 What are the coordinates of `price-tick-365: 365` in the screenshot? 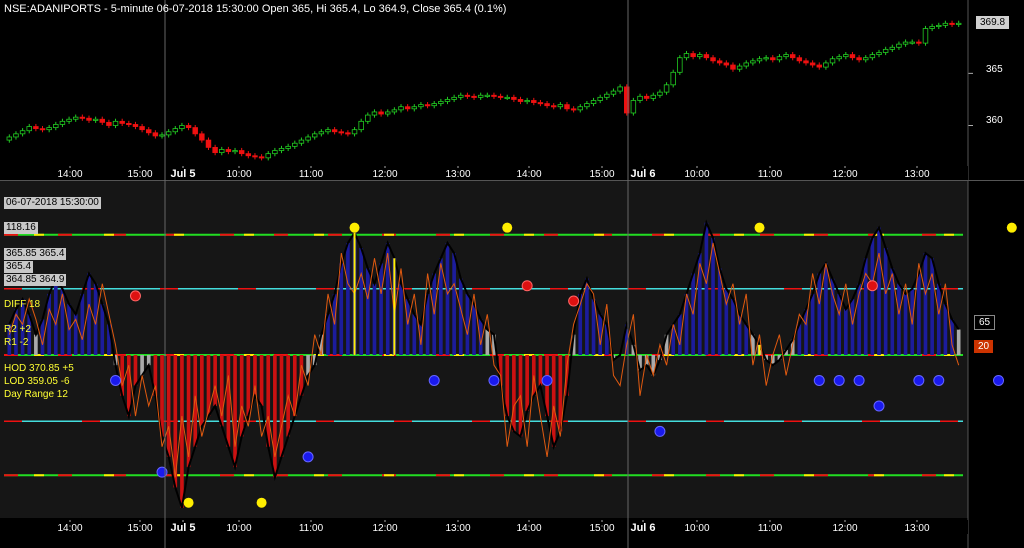 It's located at (994, 69).